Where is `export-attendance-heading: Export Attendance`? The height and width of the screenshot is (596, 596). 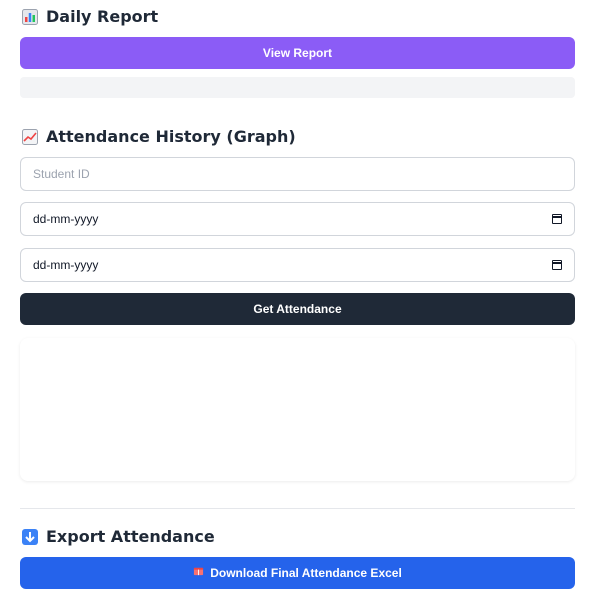
export-attendance-heading: Export Attendance is located at coordinates (118, 536).